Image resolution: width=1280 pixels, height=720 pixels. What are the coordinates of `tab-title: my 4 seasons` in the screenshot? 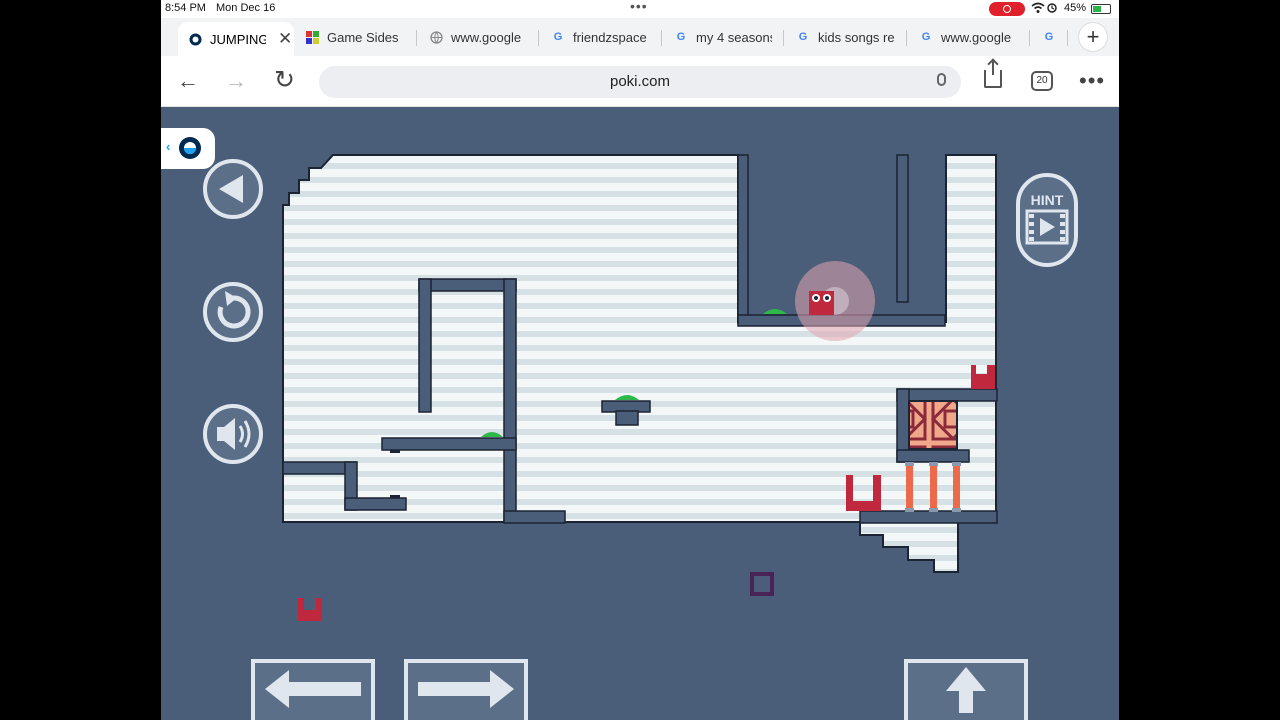 It's located at (734, 37).